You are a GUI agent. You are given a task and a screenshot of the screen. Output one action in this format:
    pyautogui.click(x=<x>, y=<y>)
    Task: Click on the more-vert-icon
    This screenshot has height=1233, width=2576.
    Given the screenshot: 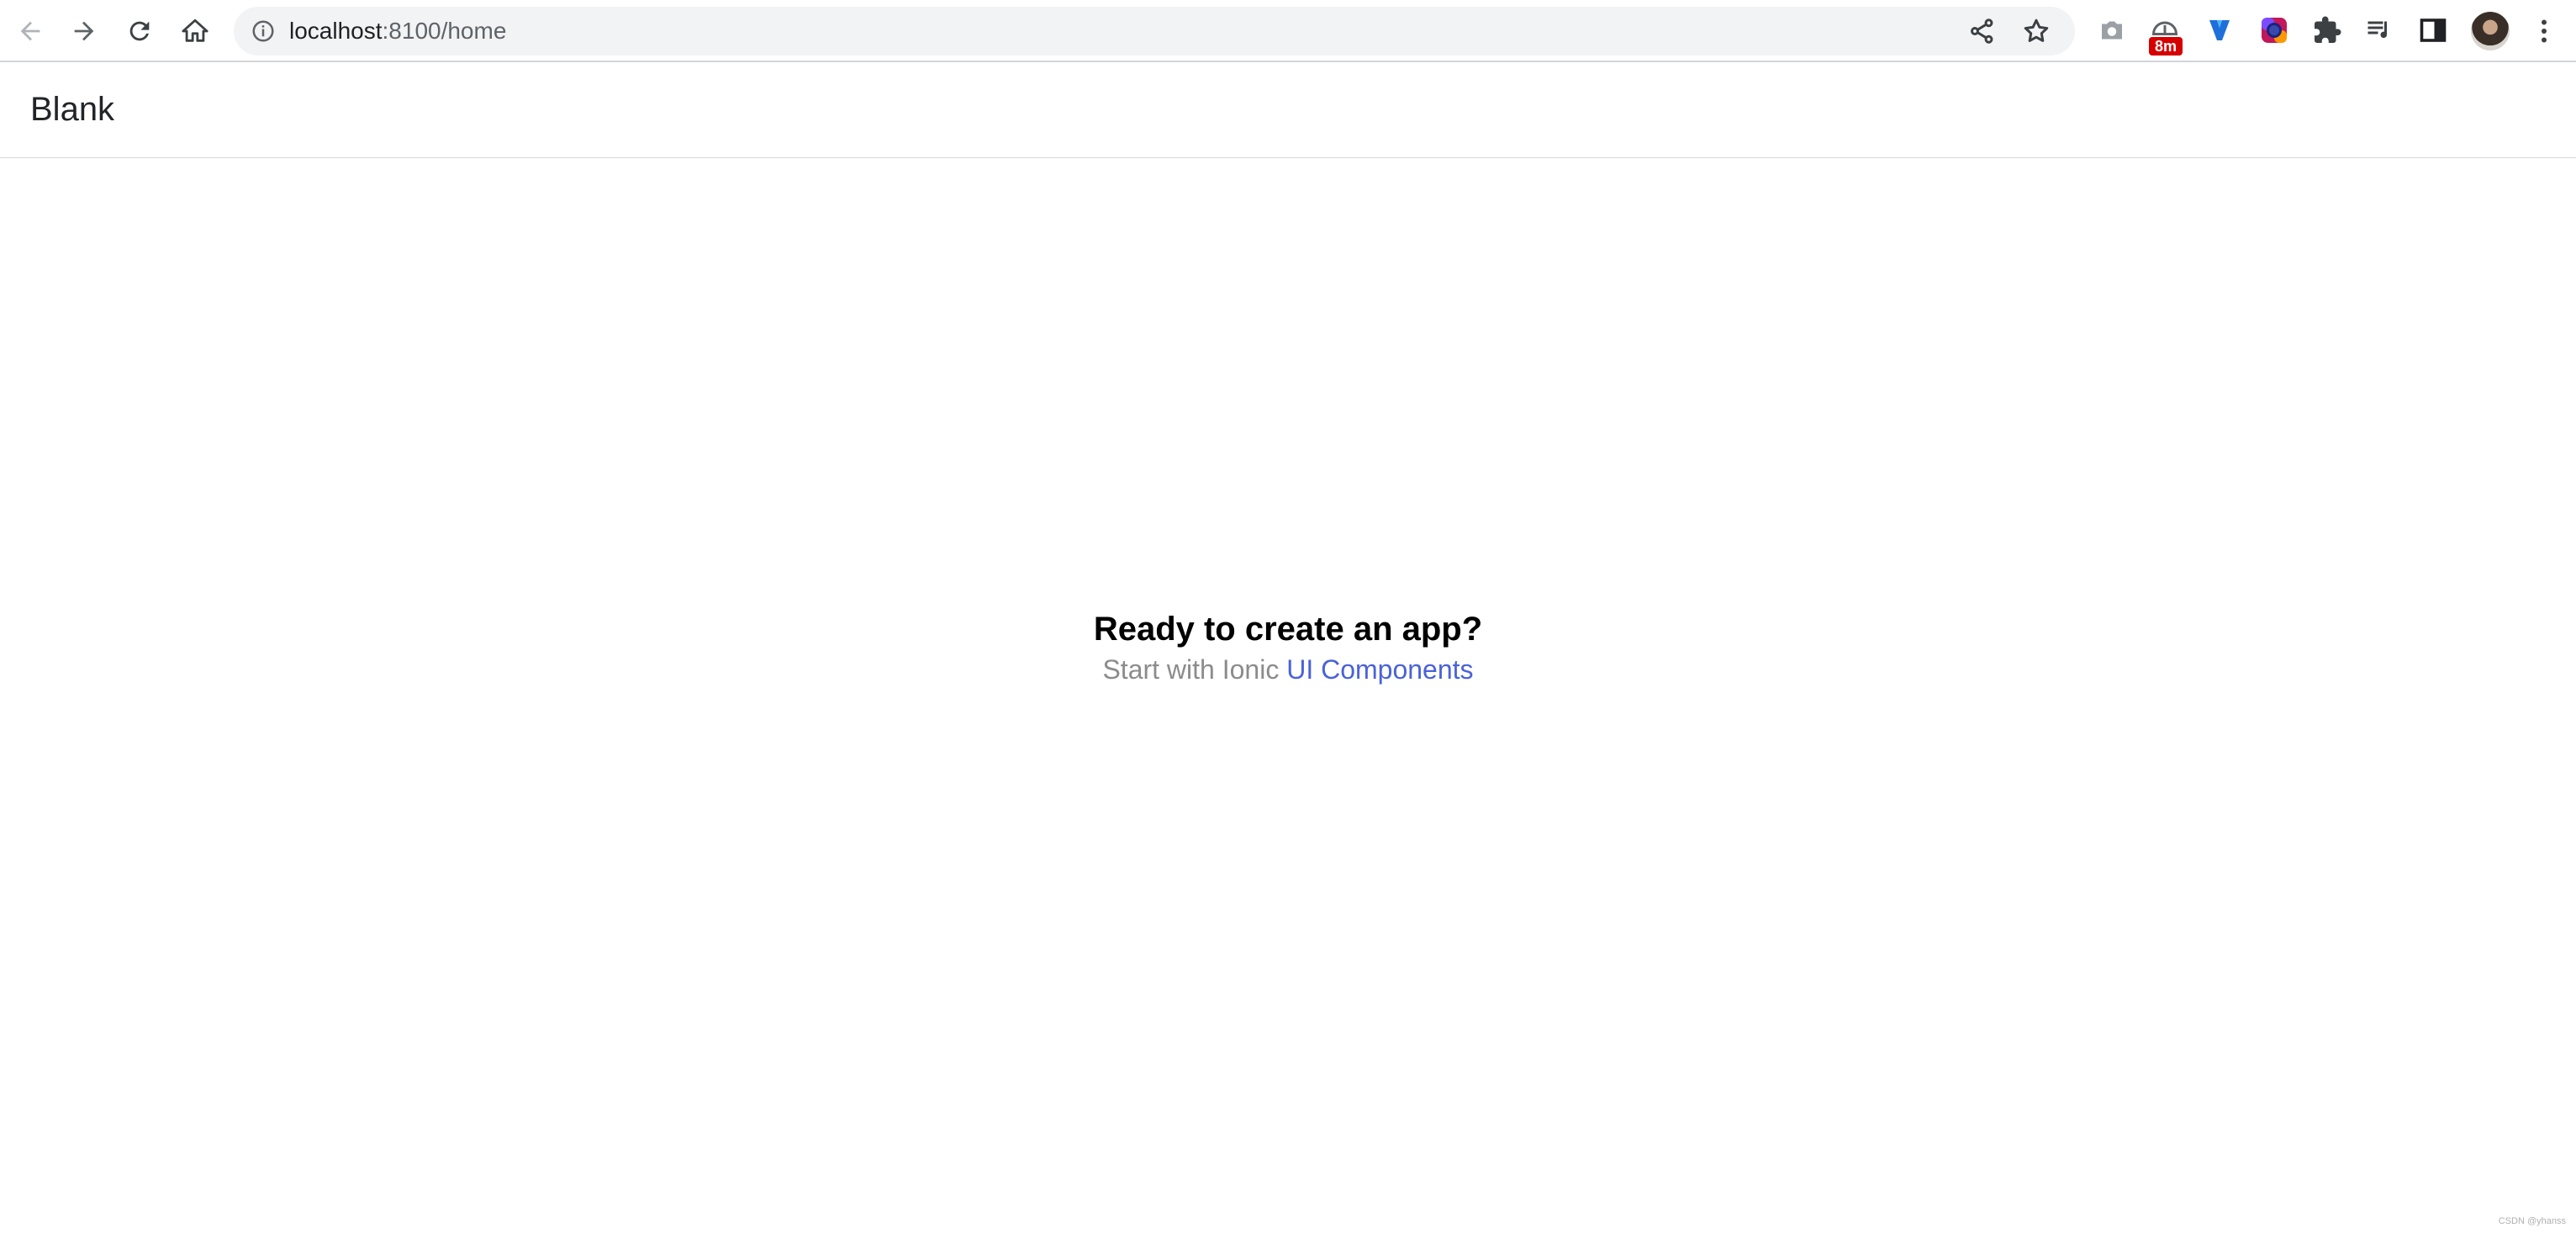 What is the action you would take?
    pyautogui.click(x=2544, y=31)
    